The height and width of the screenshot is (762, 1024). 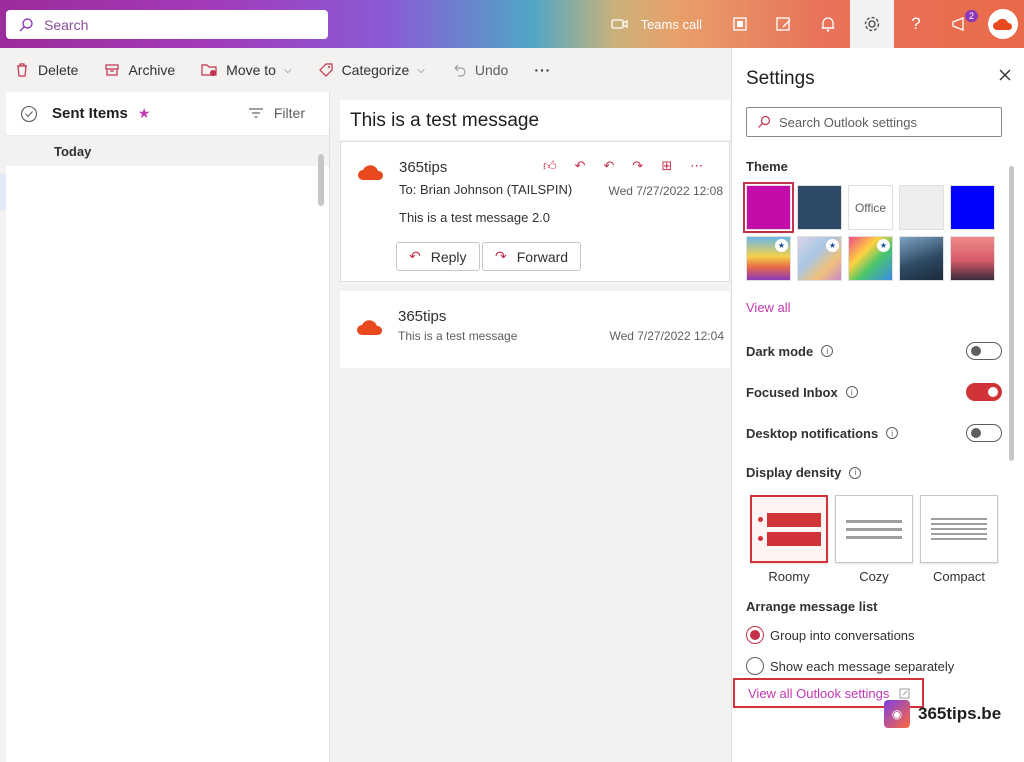 I want to click on density-cozy: Cozy, so click(x=874, y=539).